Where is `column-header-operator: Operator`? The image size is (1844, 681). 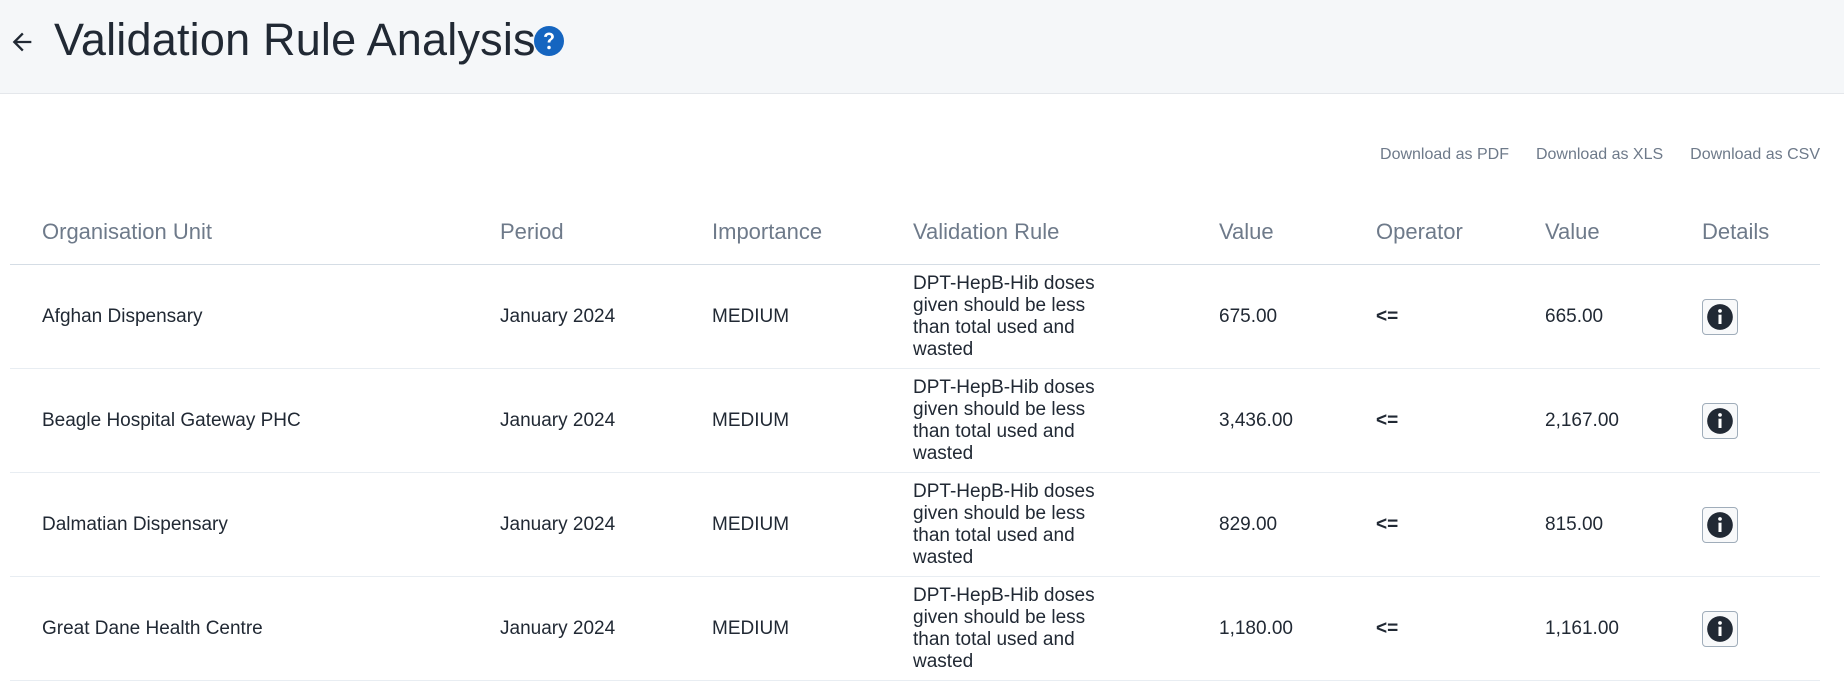 column-header-operator: Operator is located at coordinates (1419, 231).